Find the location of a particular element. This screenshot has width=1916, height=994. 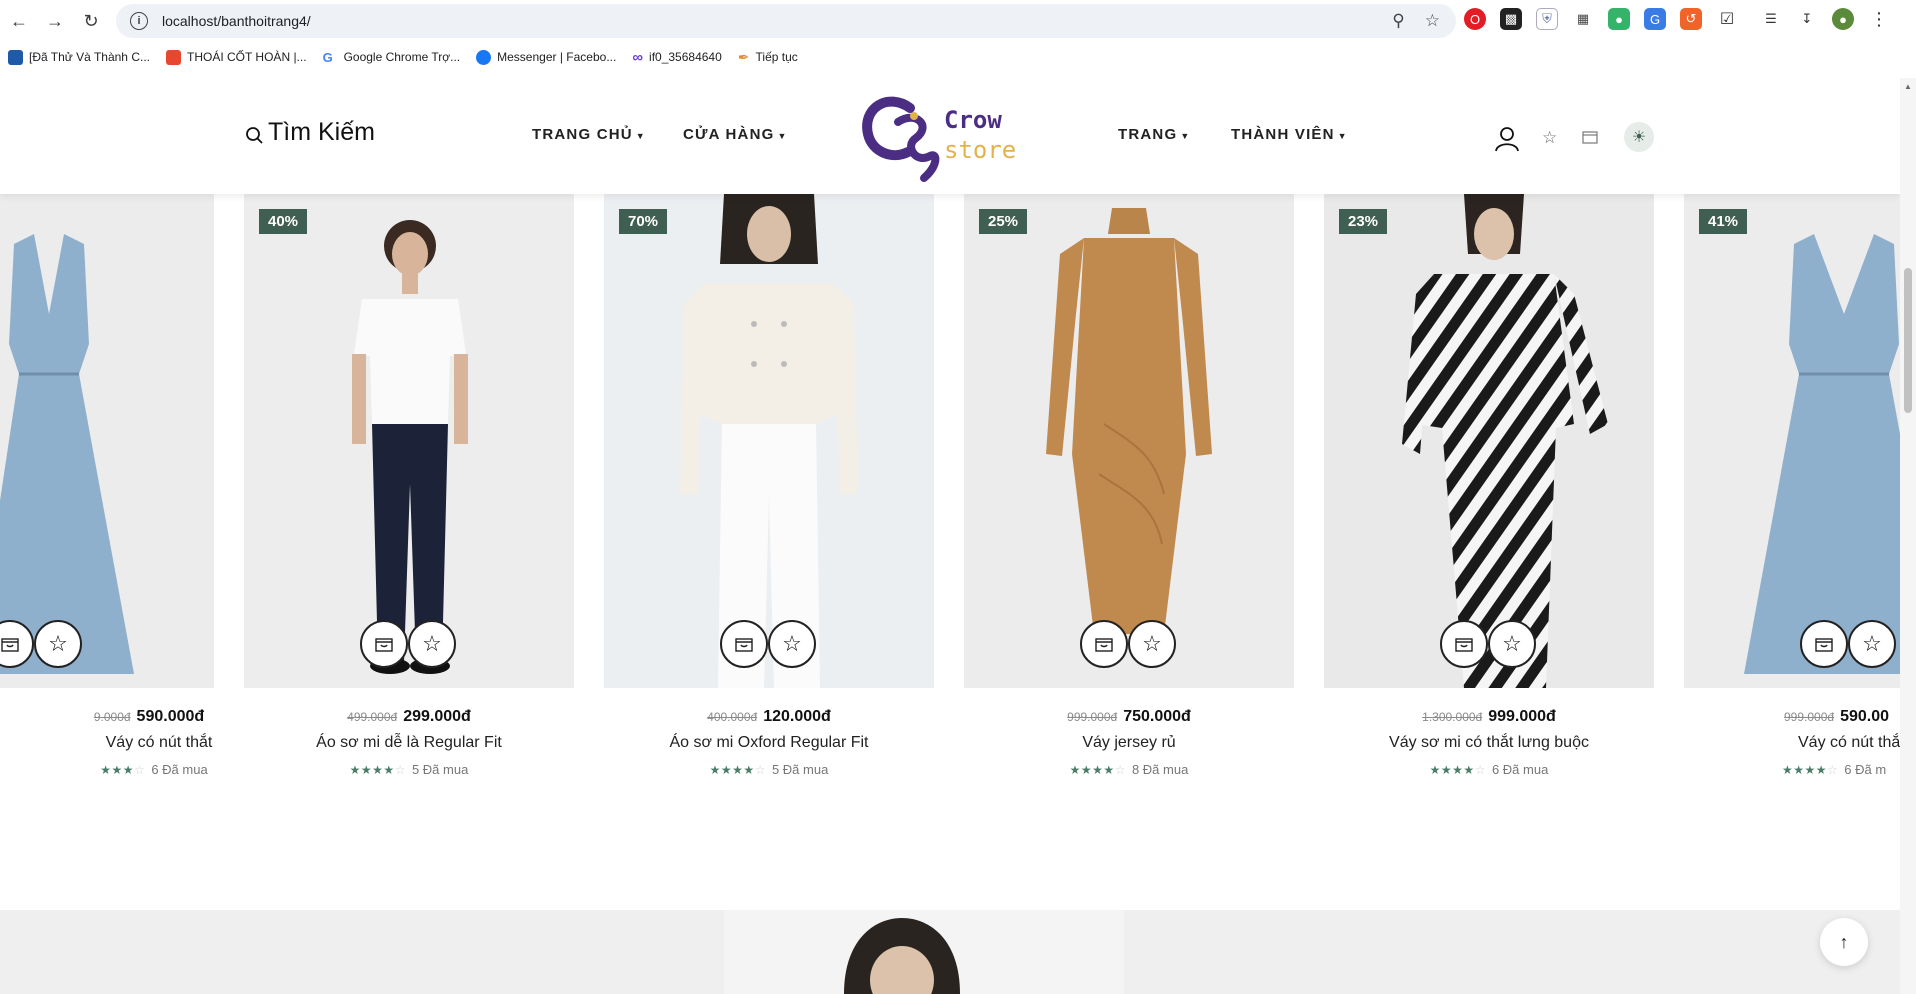

bookmark-item: ∞ if0_35684640 is located at coordinates (676, 57).